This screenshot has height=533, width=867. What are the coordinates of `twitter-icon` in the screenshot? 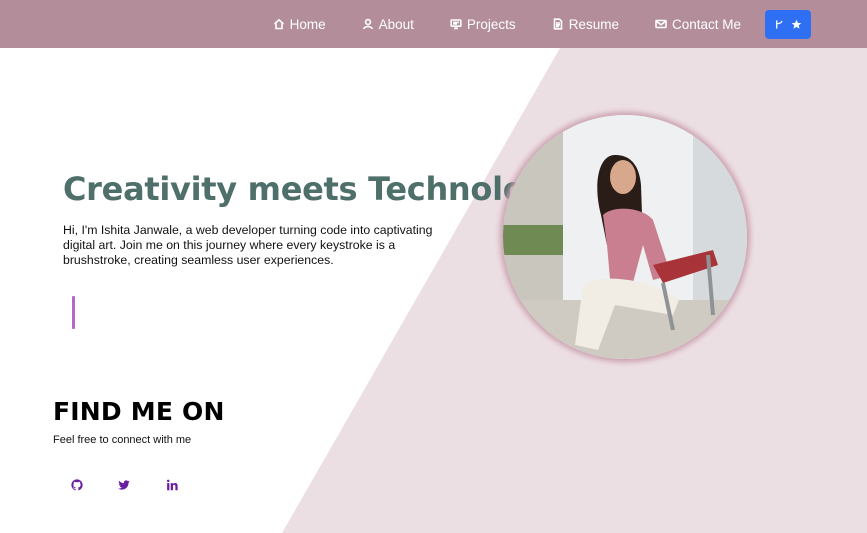 It's located at (124, 485).